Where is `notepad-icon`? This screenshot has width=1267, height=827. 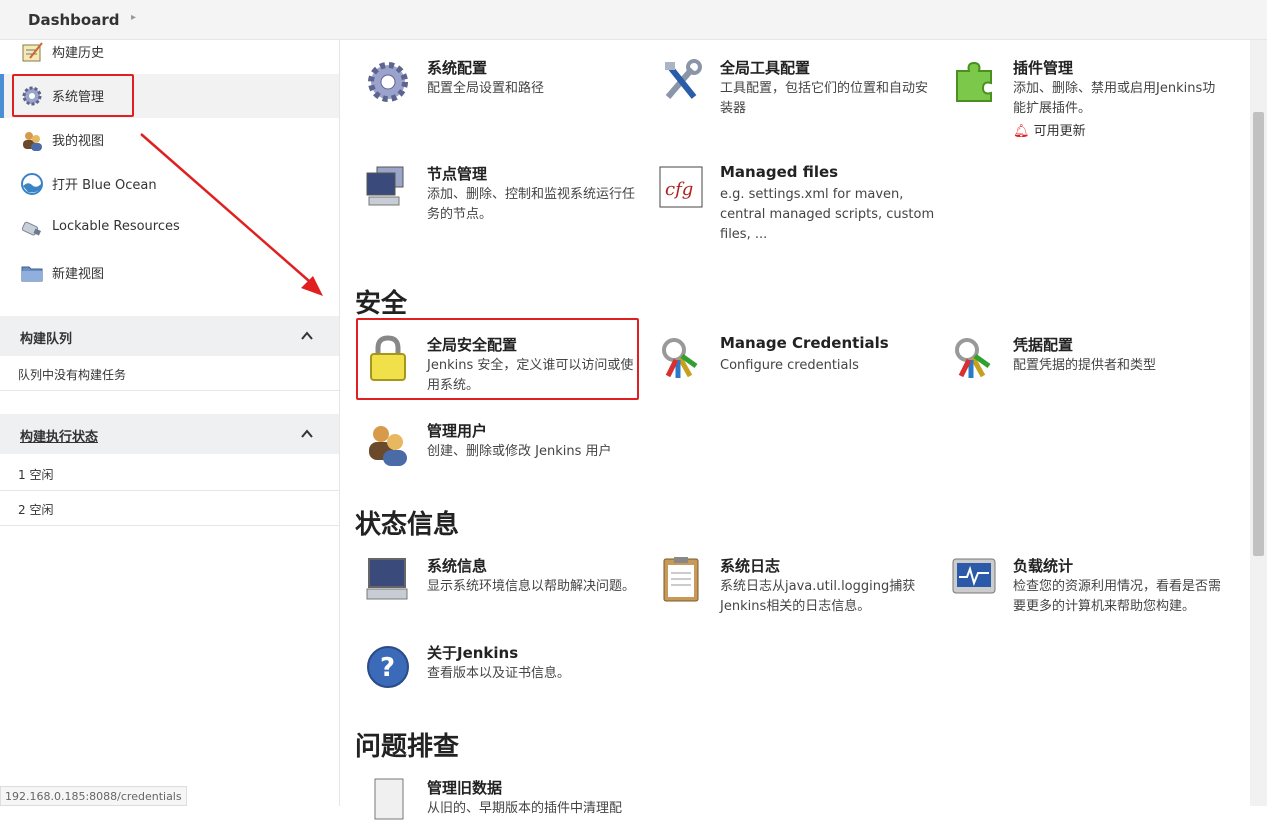
notepad-icon is located at coordinates (32, 52).